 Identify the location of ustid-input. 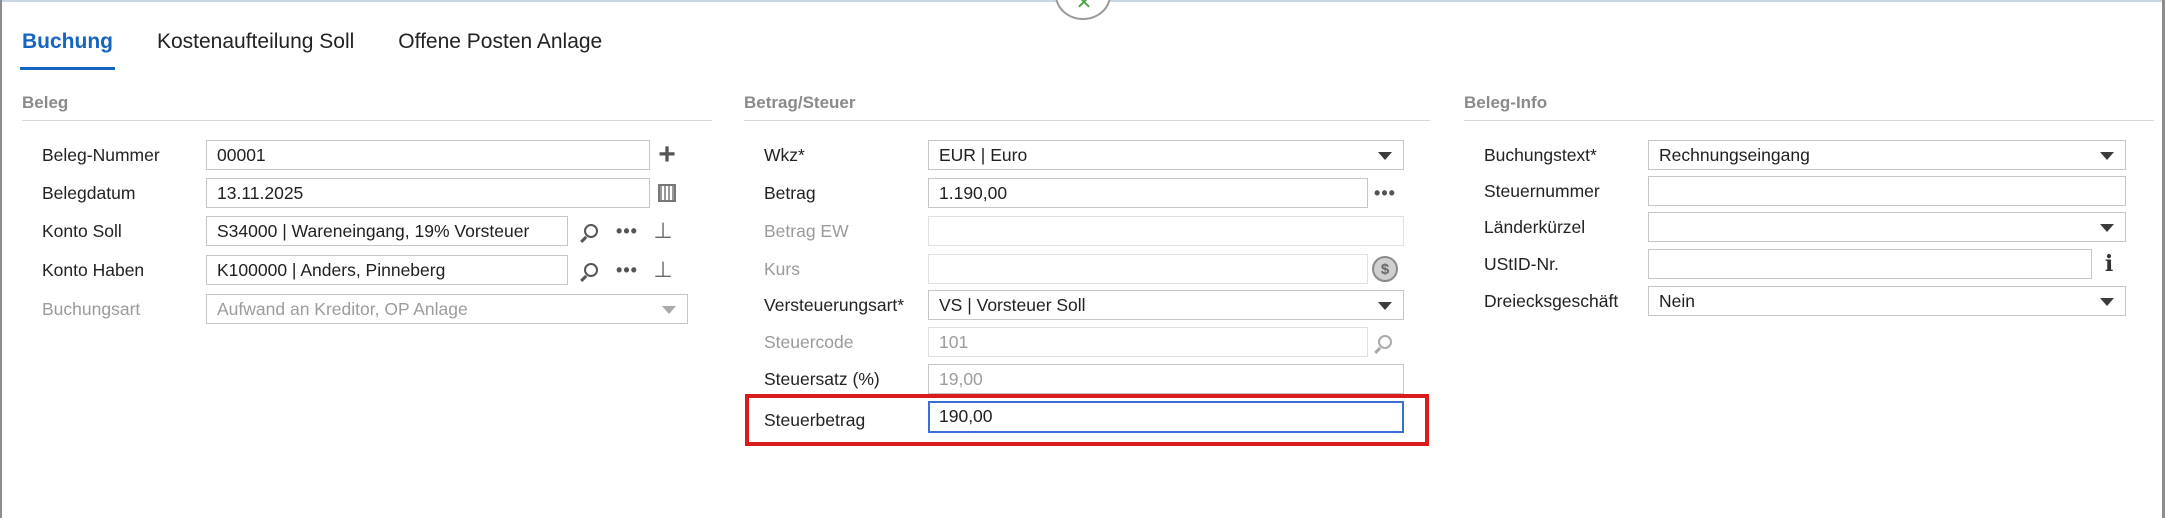
(1870, 264).